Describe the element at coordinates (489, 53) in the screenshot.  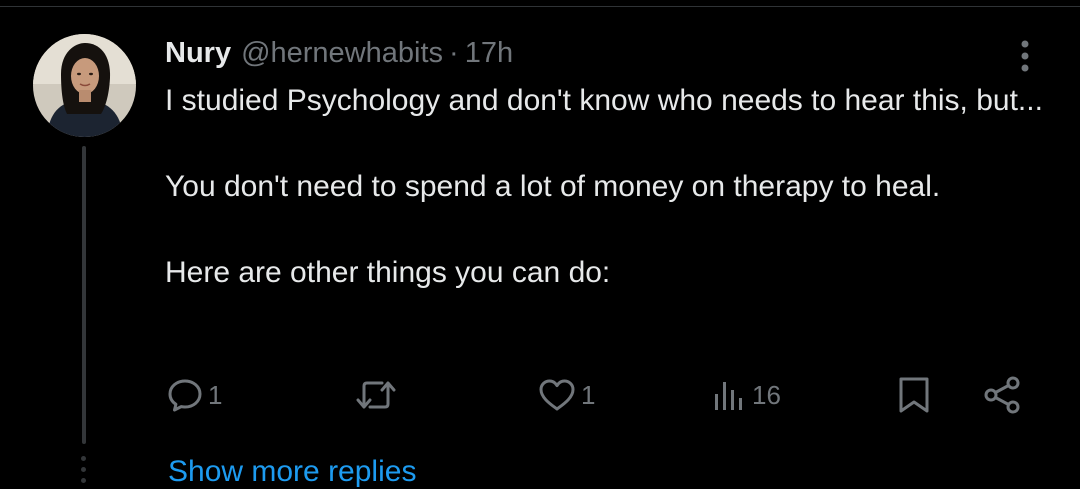
I see `post-time: 17h` at that location.